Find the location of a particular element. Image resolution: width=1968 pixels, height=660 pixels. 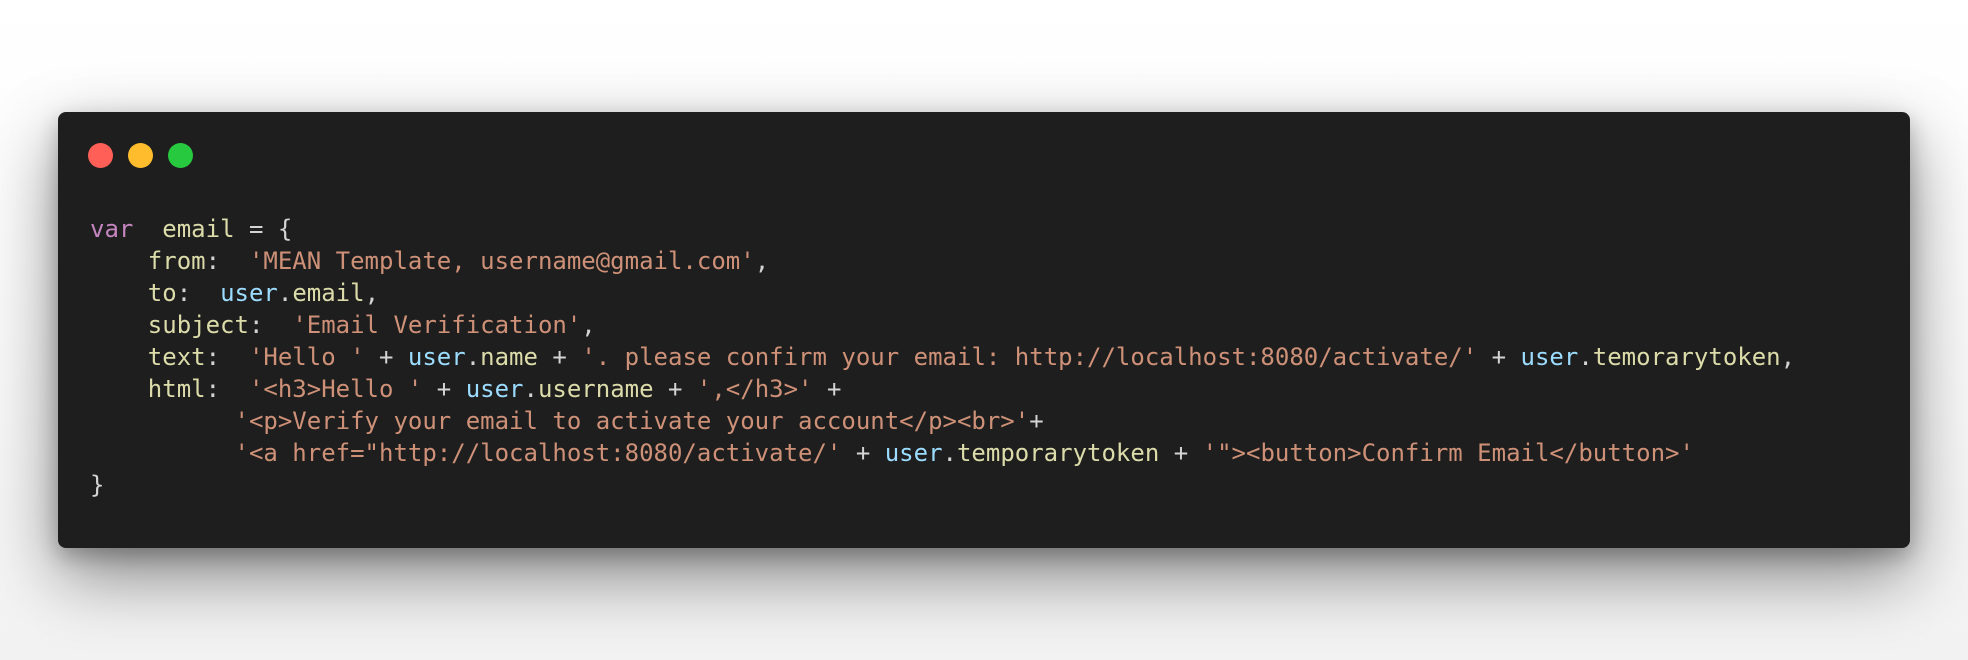

string-token: 'MEAN Template, username@gmail.com' is located at coordinates (501, 261).